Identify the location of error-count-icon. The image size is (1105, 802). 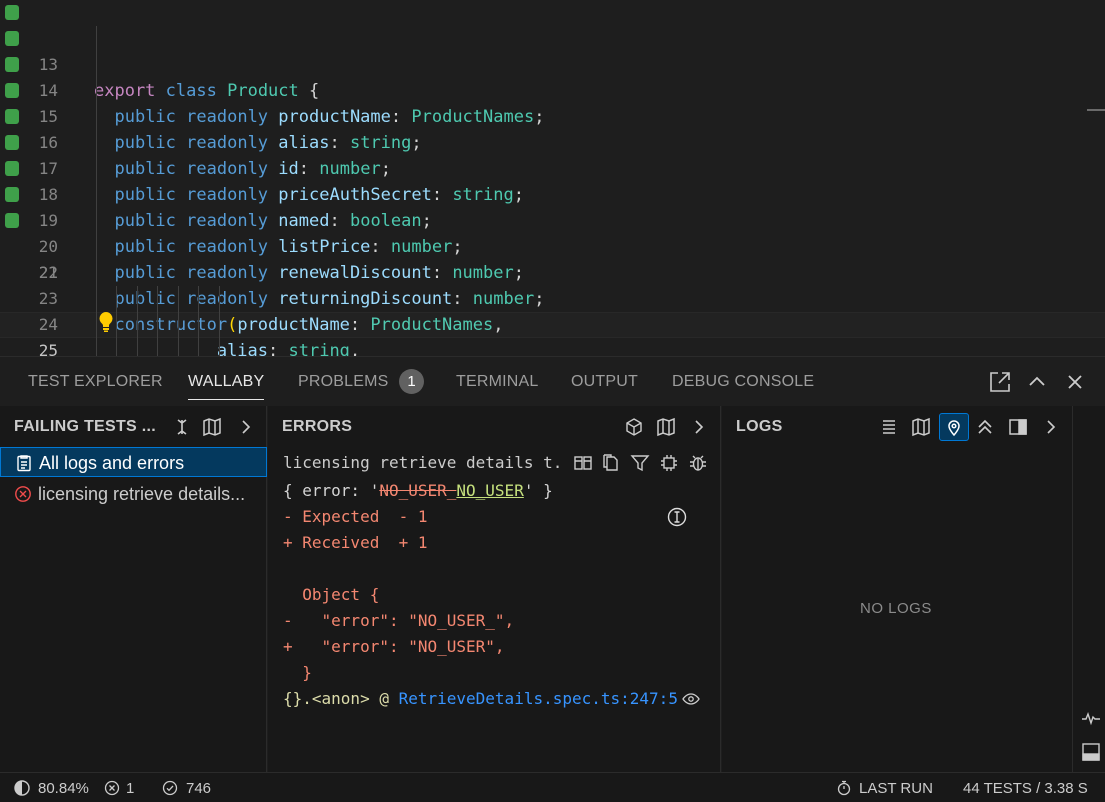
(112, 788).